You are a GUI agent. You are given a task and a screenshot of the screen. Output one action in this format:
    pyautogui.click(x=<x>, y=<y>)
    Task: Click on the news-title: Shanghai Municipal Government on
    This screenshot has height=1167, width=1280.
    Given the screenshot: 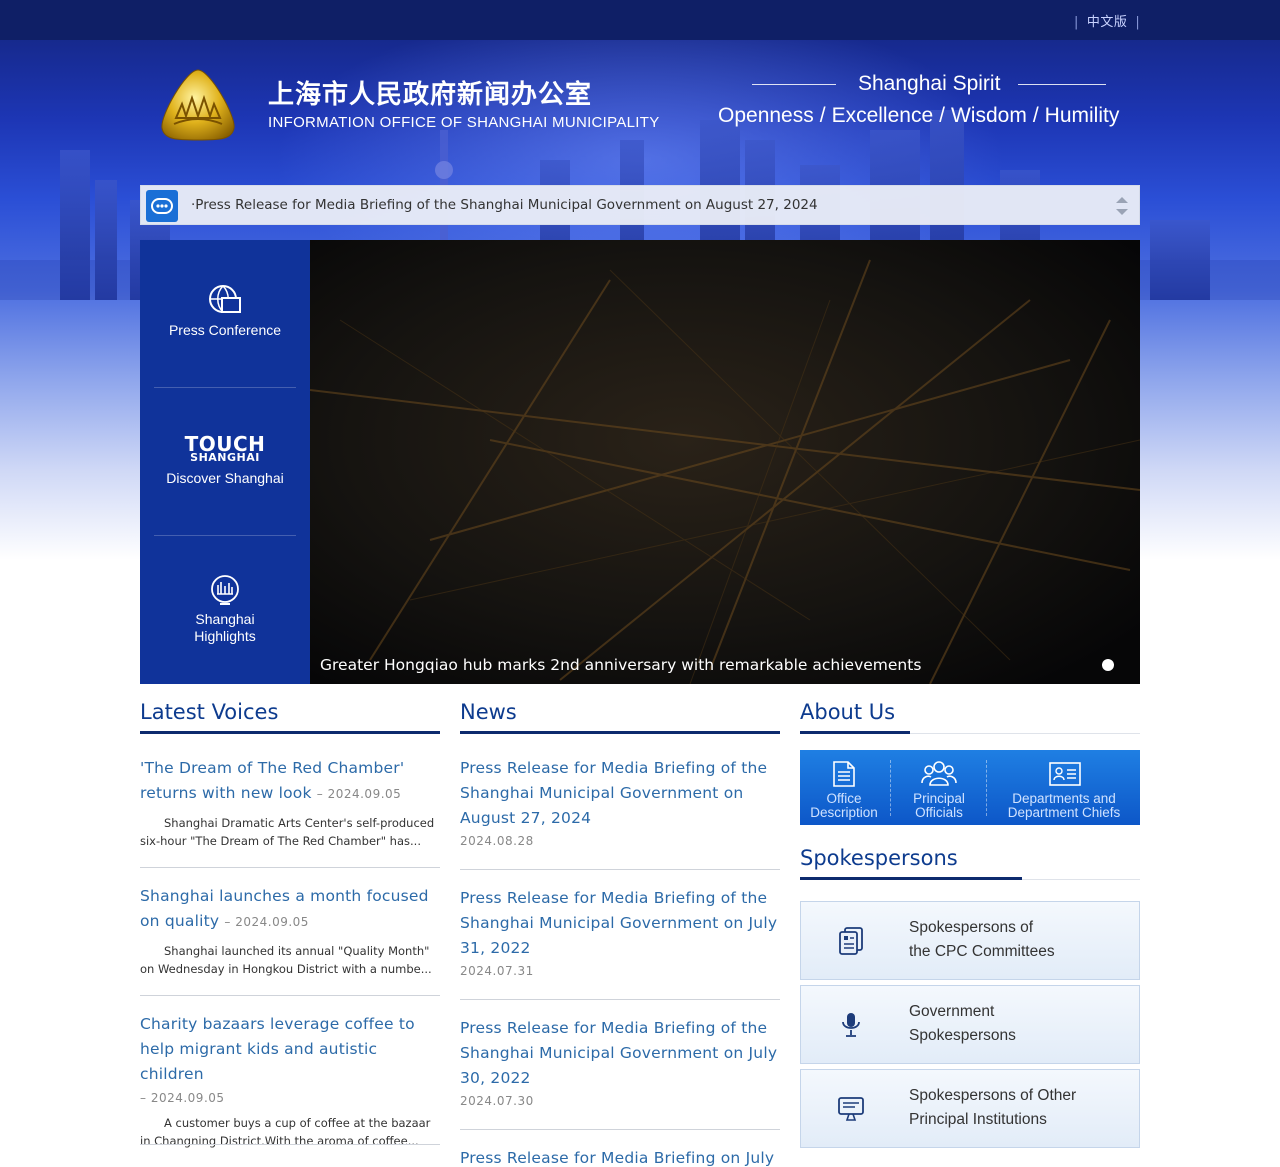 What is the action you would take?
    pyautogui.click(x=620, y=793)
    